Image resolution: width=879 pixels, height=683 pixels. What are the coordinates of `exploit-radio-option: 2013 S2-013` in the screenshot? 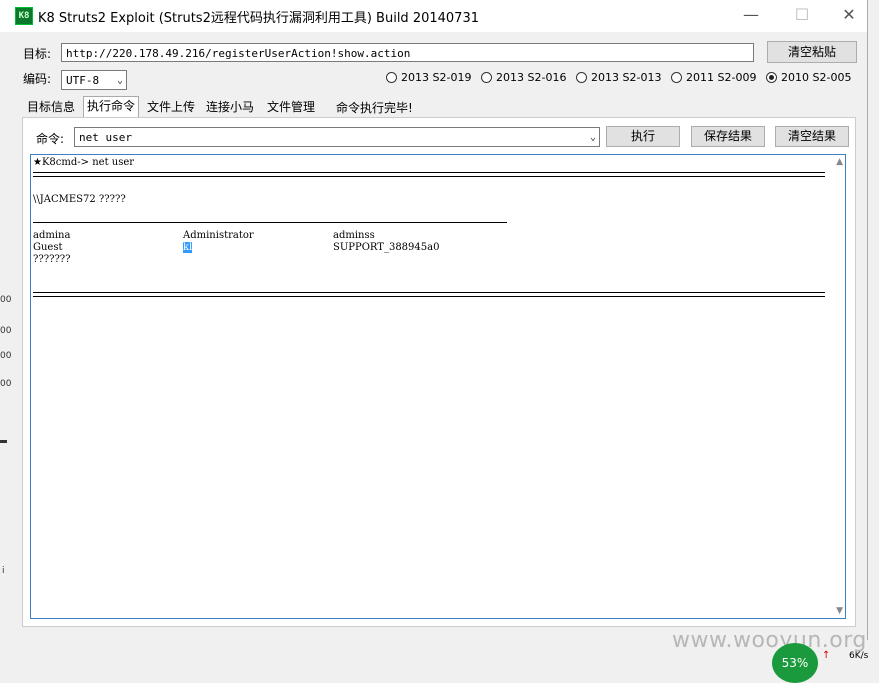 It's located at (618, 79).